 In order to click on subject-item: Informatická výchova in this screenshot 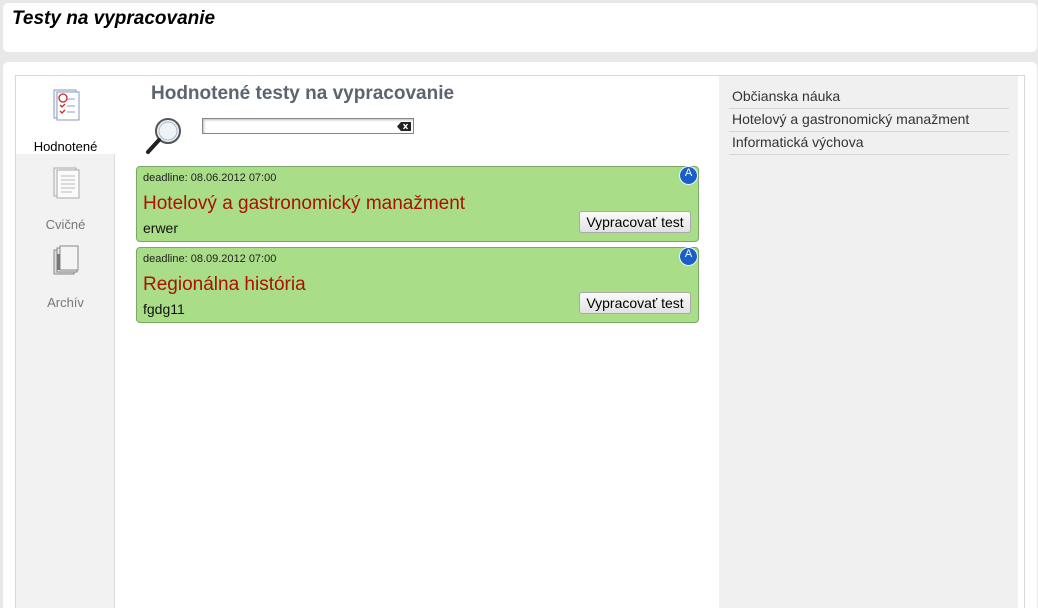, I will do `click(869, 143)`.